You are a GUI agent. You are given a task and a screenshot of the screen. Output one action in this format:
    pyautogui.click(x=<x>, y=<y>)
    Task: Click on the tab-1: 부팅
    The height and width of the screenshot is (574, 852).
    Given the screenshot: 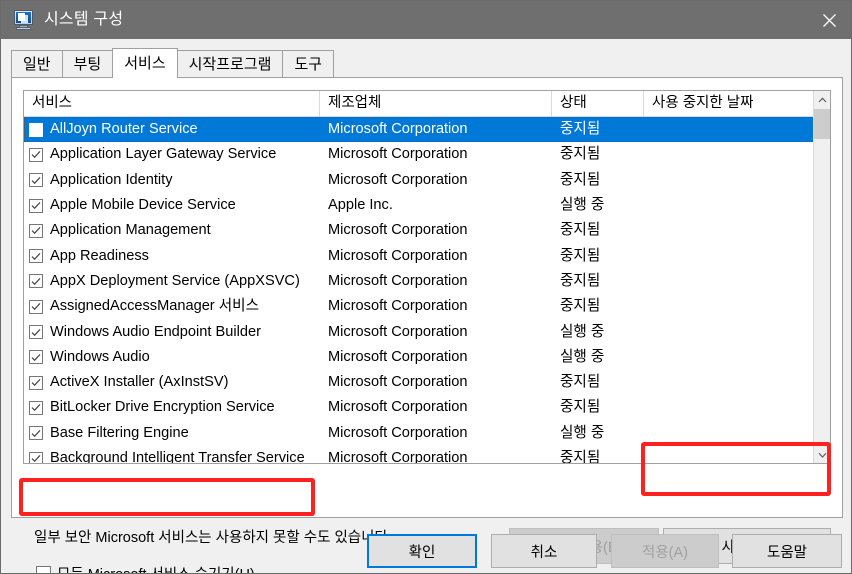 What is the action you would take?
    pyautogui.click(x=87, y=64)
    